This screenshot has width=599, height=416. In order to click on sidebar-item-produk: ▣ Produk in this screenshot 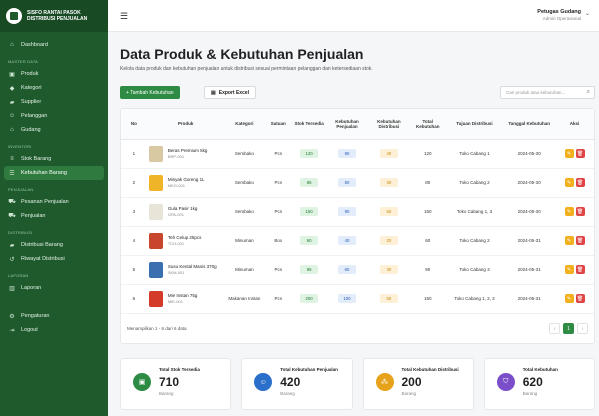, I will do `click(54, 74)`.